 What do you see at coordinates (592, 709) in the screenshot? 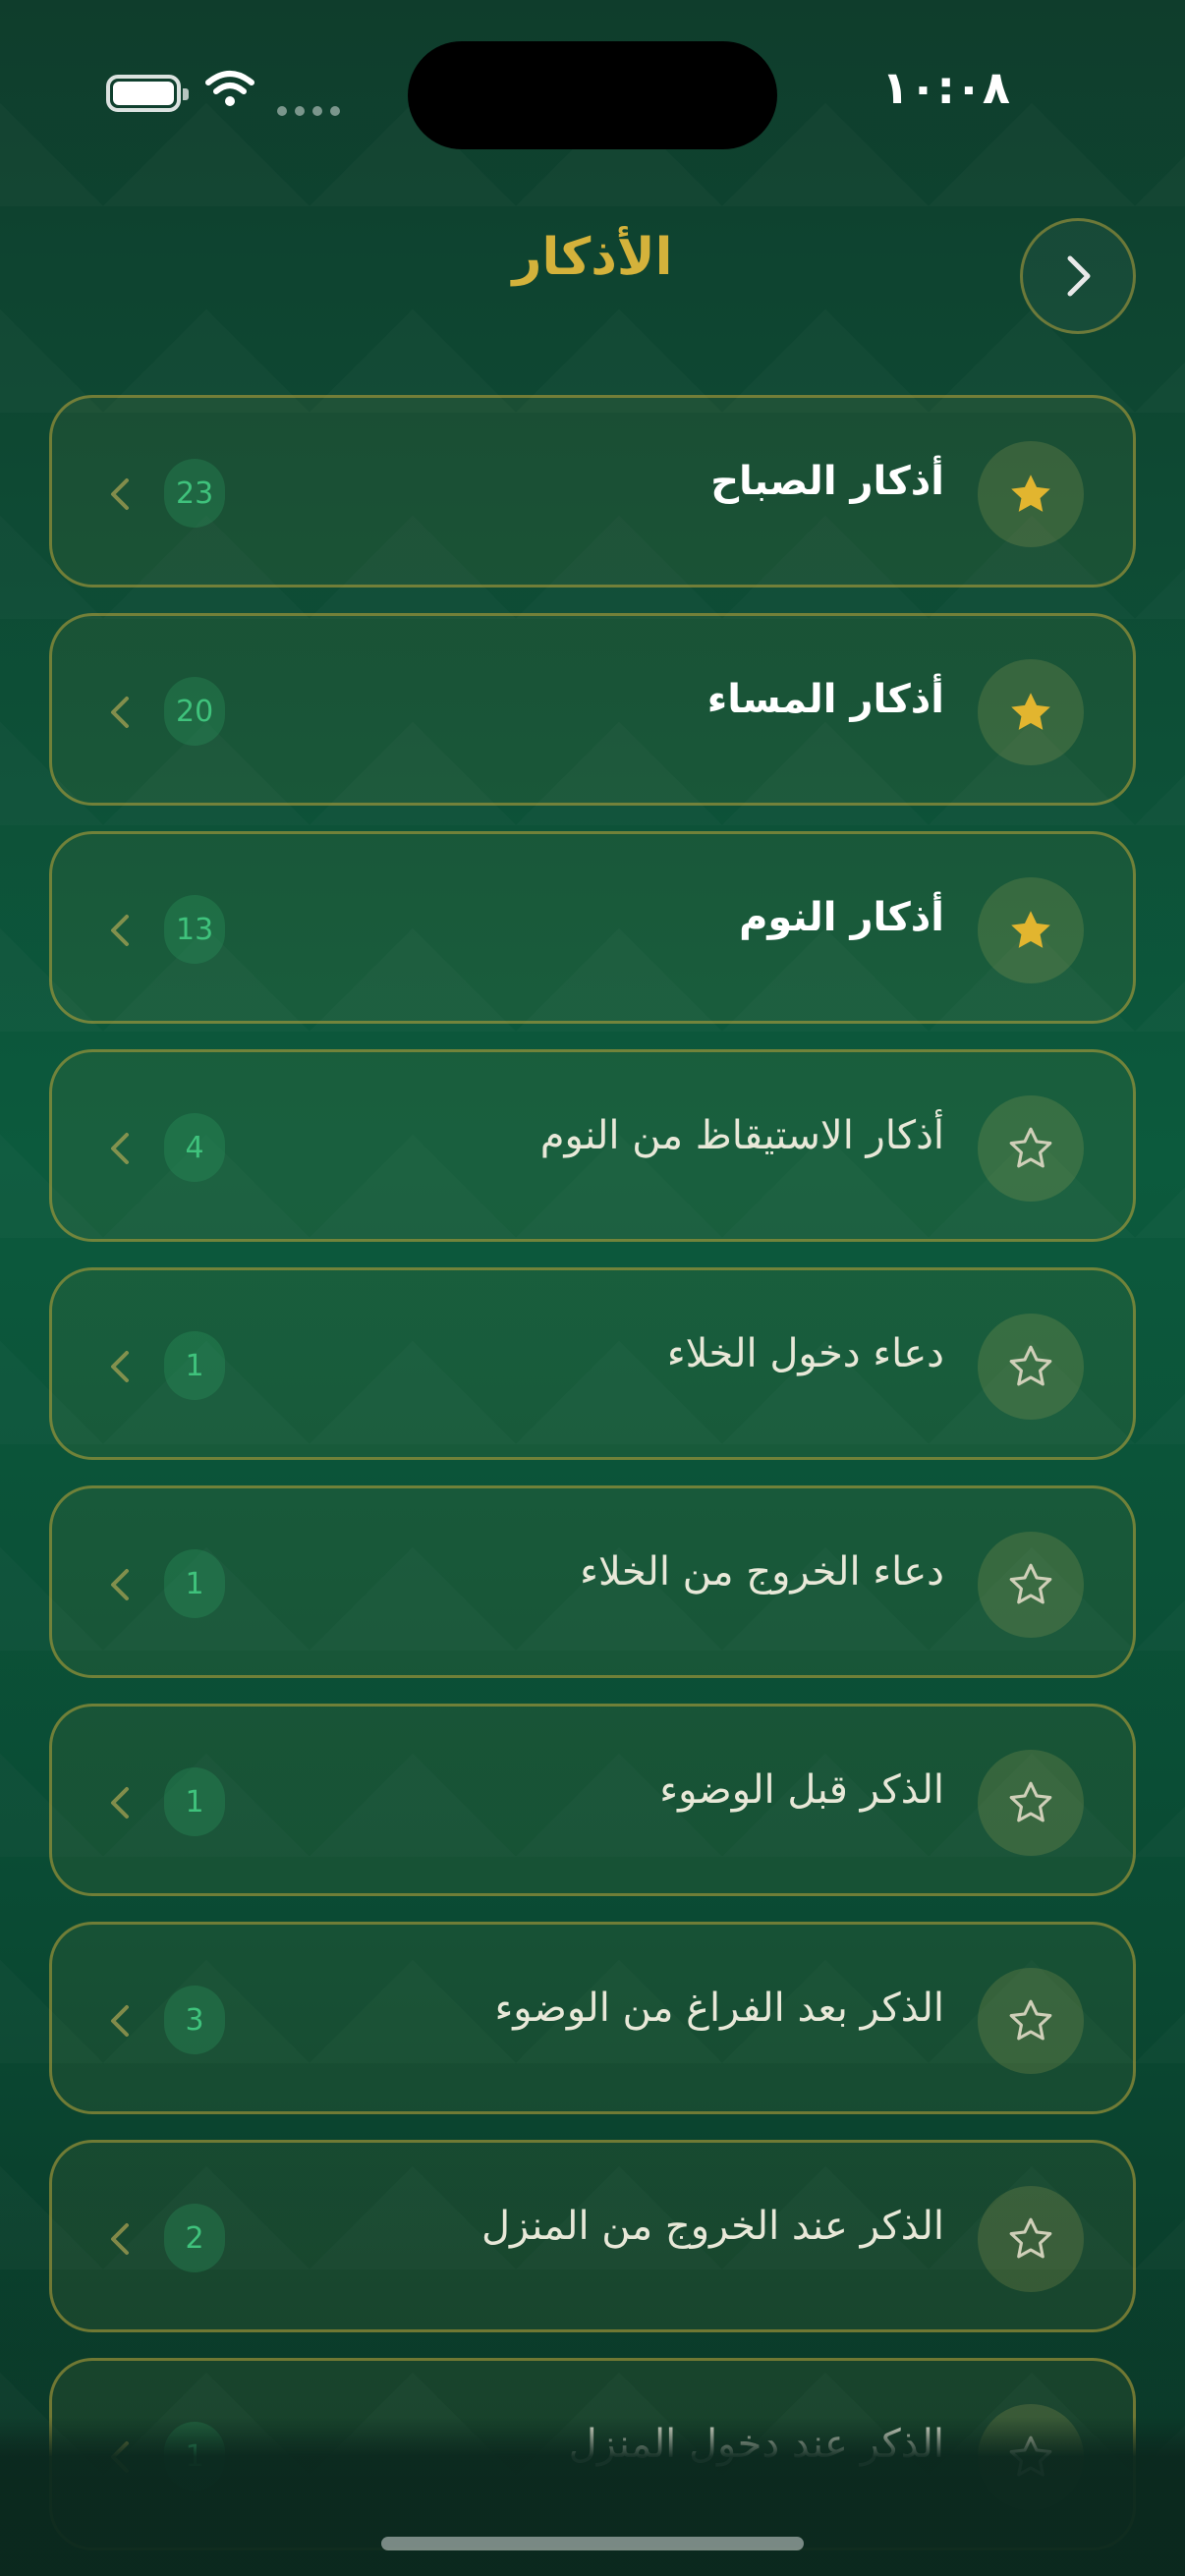
I see `list-item: أذكار المساء 20` at bounding box center [592, 709].